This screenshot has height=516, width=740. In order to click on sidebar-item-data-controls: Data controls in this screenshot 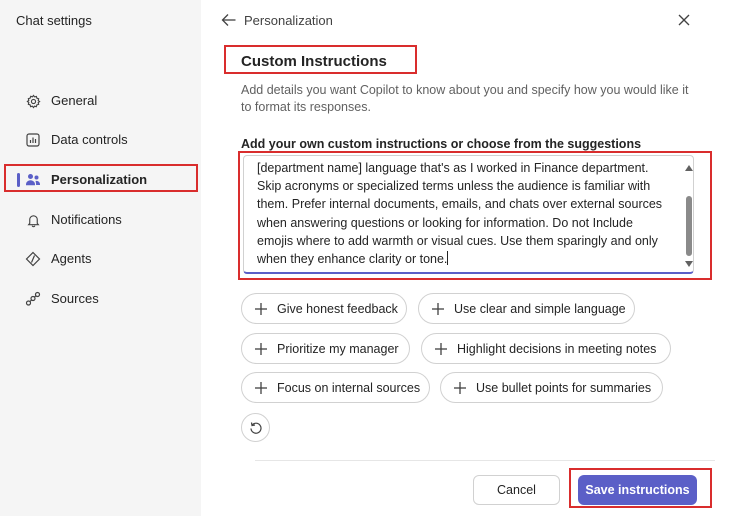, I will do `click(101, 140)`.